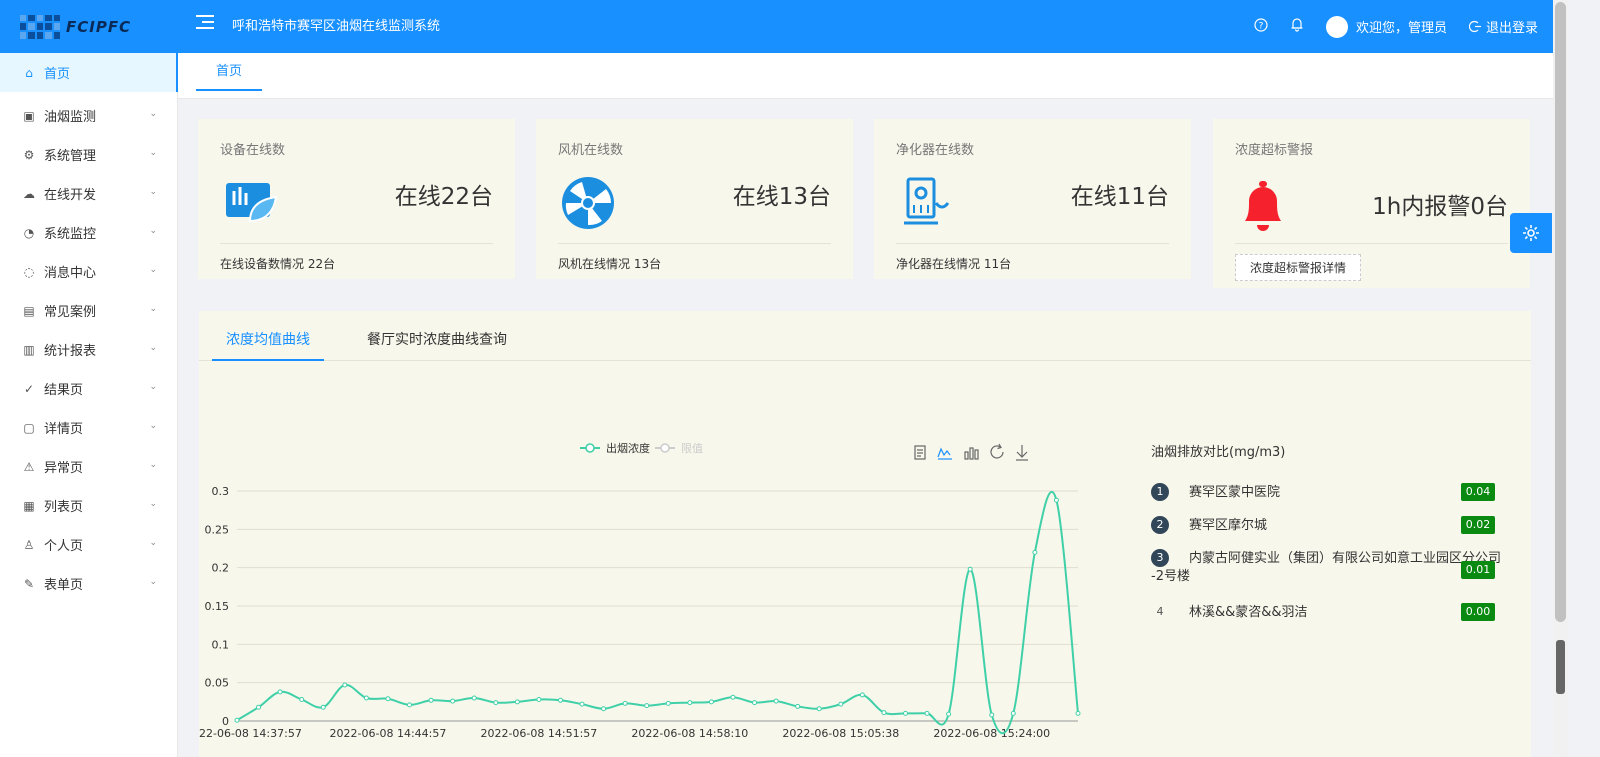 This screenshot has width=1600, height=757. Describe the element at coordinates (694, 199) in the screenshot. I see `card-fan-online: 风机在线数 在线13台 风机在线情况 13台` at that location.